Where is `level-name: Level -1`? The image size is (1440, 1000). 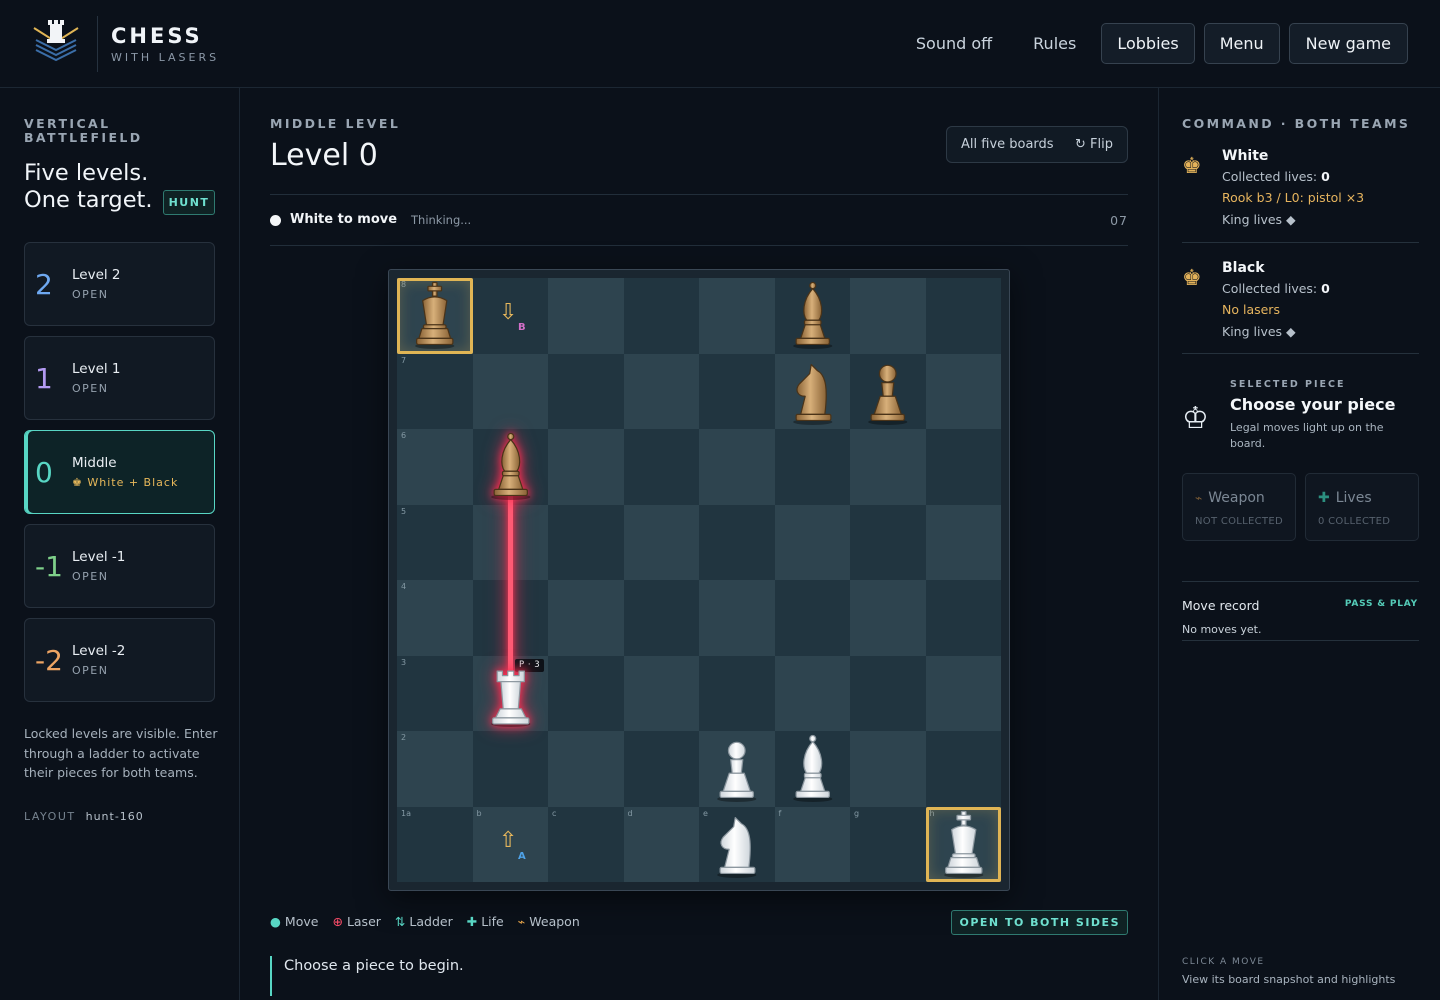
level-name: Level -1 is located at coordinates (99, 557).